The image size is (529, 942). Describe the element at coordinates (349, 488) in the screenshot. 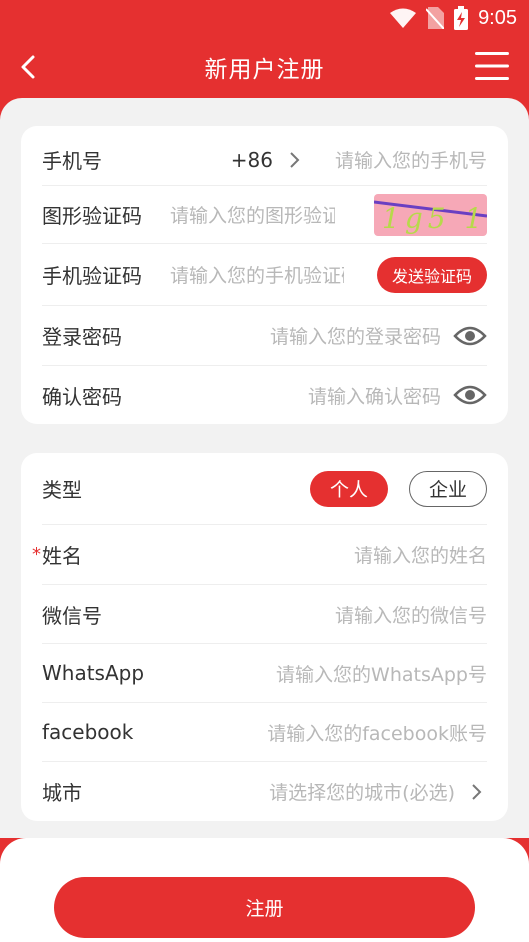

I see `type-option-personal: 个人` at that location.